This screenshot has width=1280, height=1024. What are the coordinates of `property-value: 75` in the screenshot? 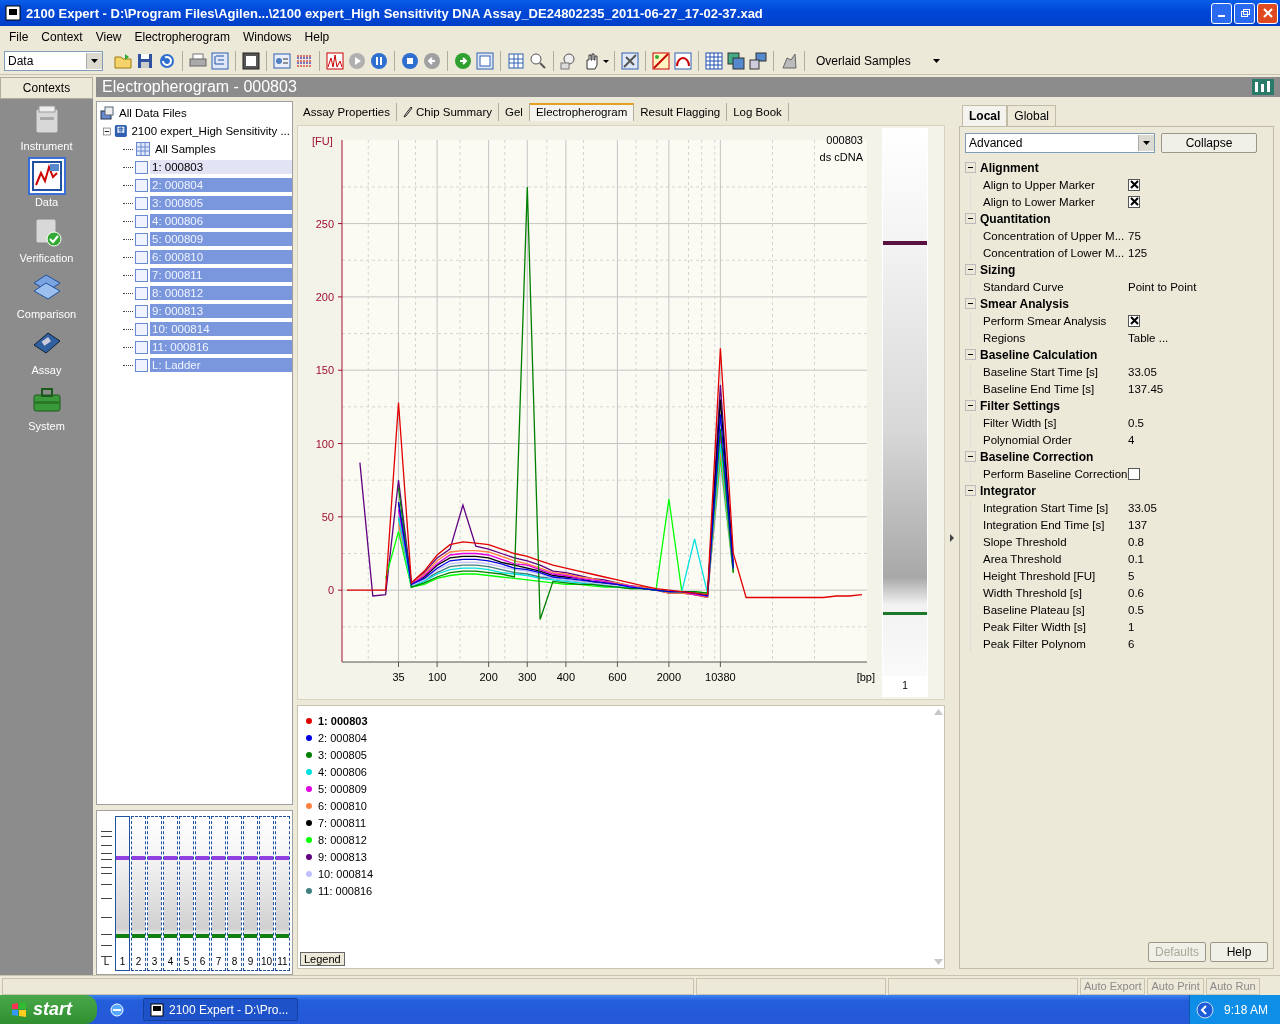 It's located at (1134, 235).